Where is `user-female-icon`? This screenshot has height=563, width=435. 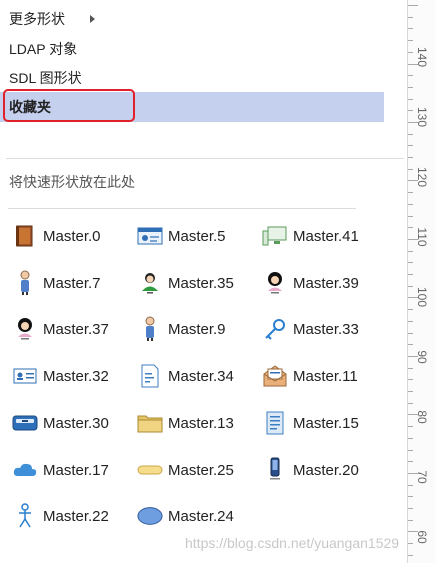 user-female-icon is located at coordinates (275, 283).